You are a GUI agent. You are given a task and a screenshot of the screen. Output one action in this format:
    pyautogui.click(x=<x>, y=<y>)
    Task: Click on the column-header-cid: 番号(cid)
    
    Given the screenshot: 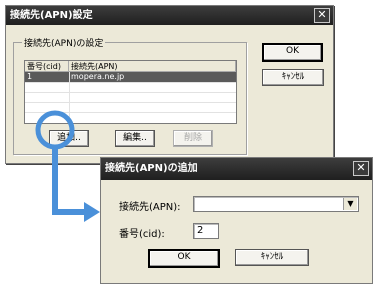 What is the action you would take?
    pyautogui.click(x=47, y=66)
    